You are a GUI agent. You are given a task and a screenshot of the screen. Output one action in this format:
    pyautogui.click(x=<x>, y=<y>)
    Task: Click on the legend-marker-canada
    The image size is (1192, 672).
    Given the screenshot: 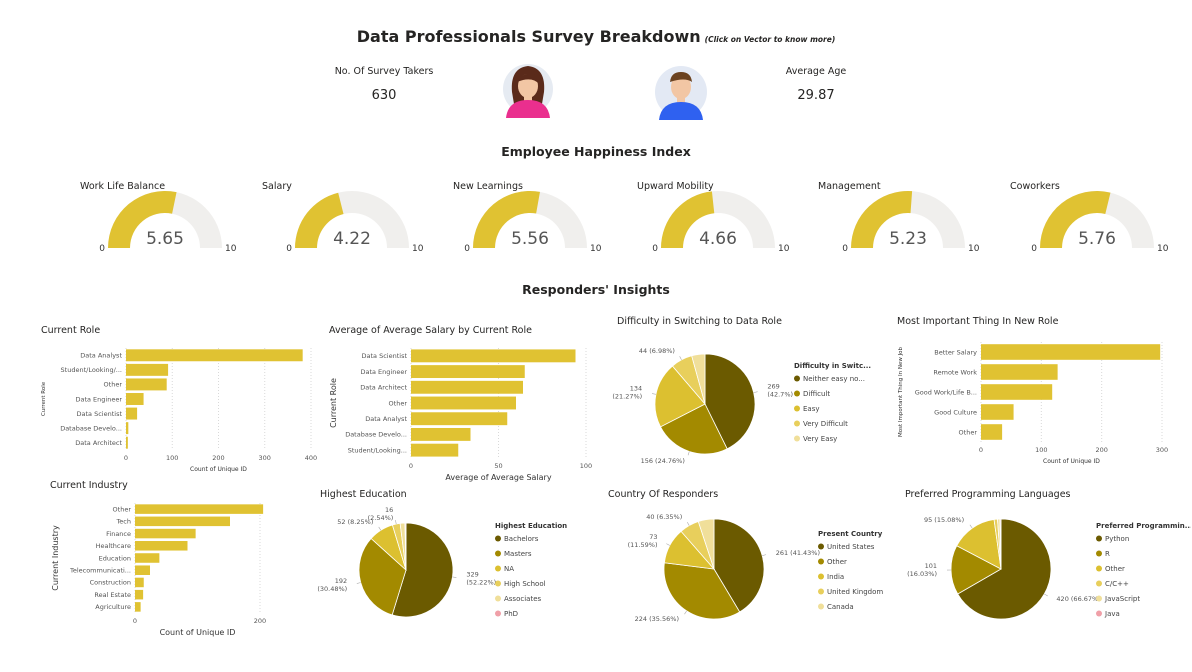 What is the action you would take?
    pyautogui.click(x=821, y=606)
    